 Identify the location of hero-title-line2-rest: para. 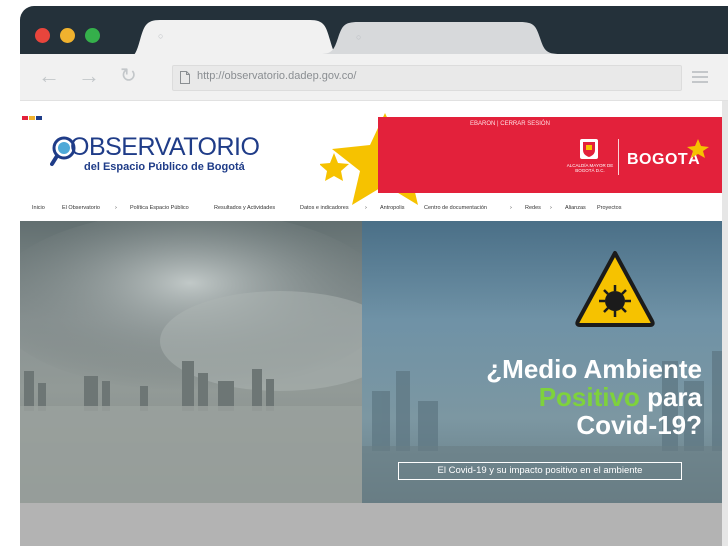
(670, 397).